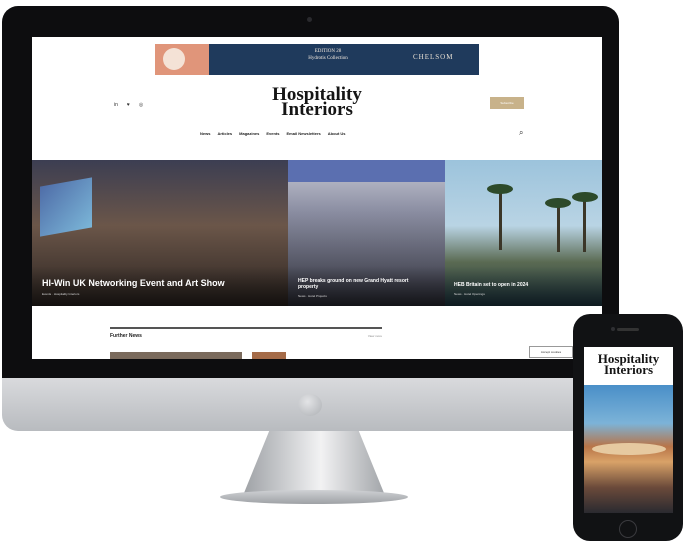 The image size is (683, 541). I want to click on hero-image-banner, so click(366, 171).